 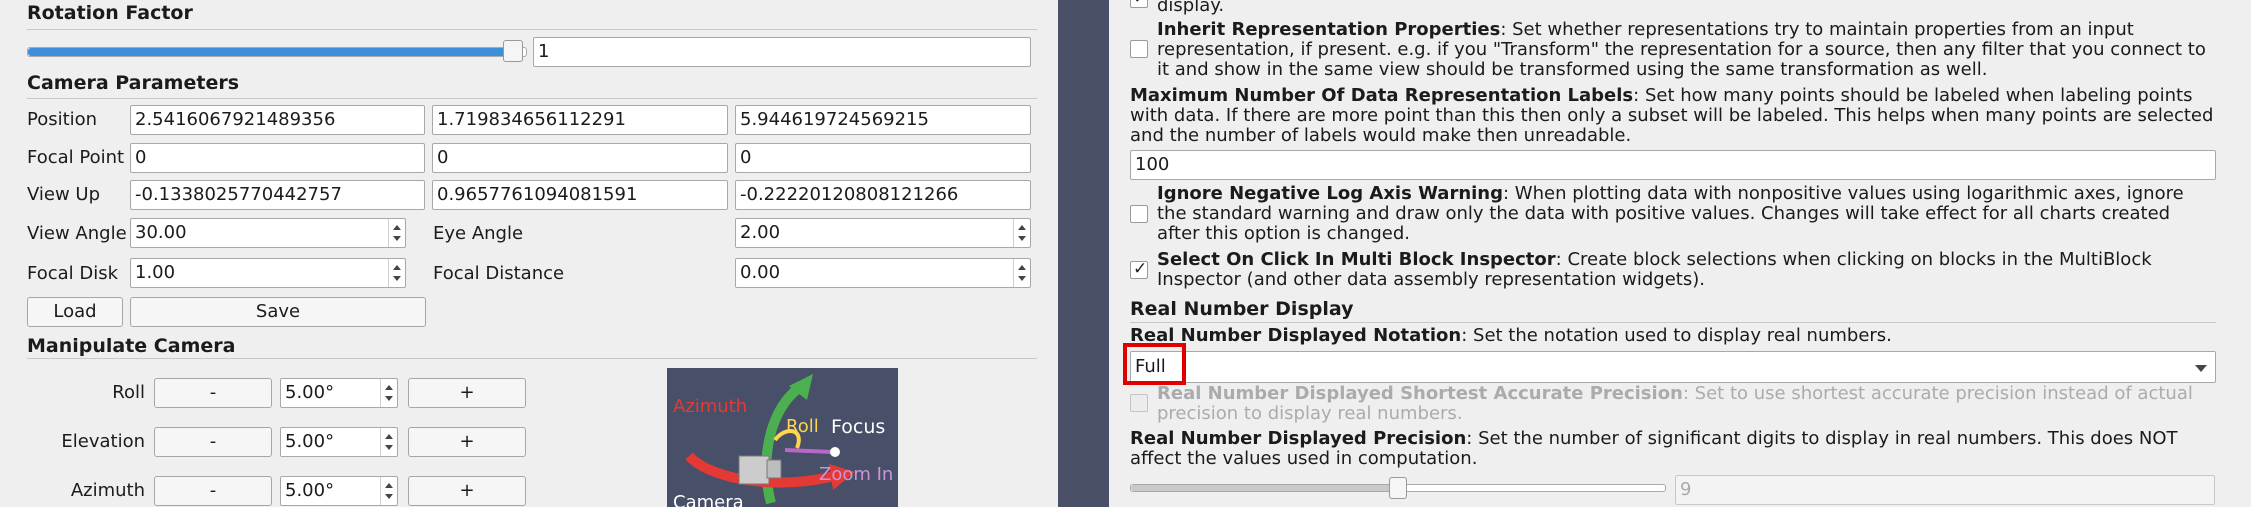 What do you see at coordinates (580, 158) in the screenshot?
I see `focal-point-y-input: 0` at bounding box center [580, 158].